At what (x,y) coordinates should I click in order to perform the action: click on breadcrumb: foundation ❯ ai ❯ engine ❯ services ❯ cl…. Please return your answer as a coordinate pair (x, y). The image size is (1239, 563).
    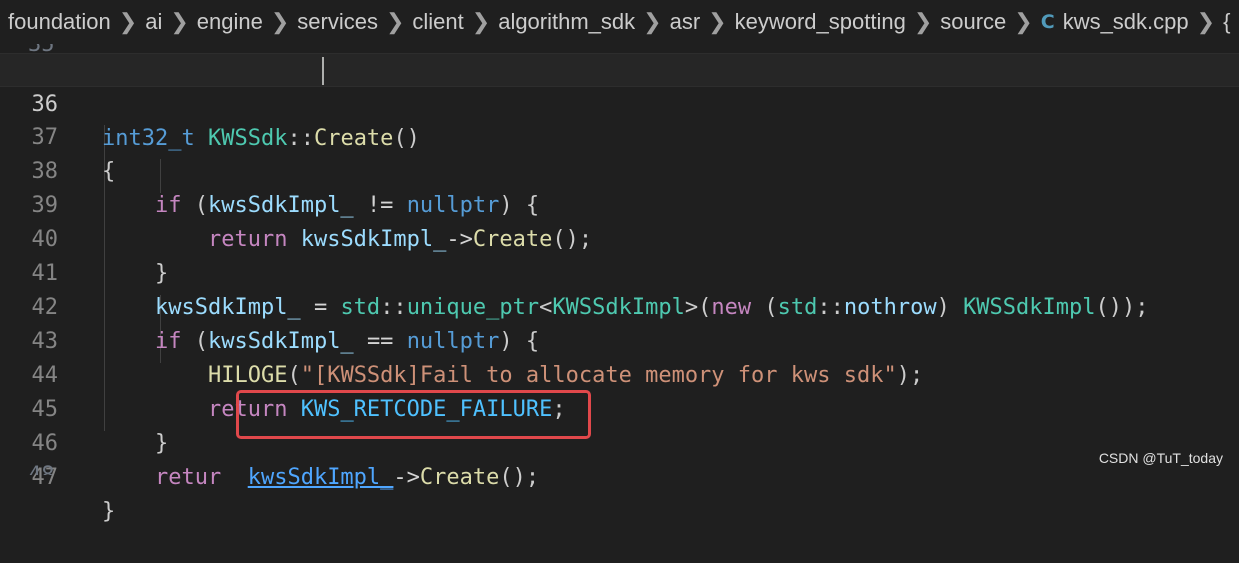
    Looking at the image, I should click on (619, 22).